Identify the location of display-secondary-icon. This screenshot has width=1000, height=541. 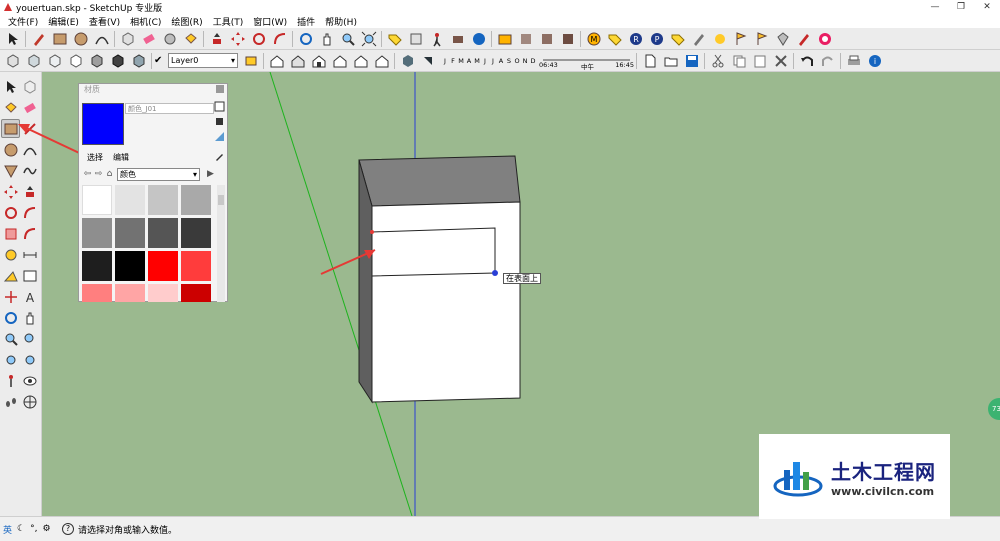
(219, 106).